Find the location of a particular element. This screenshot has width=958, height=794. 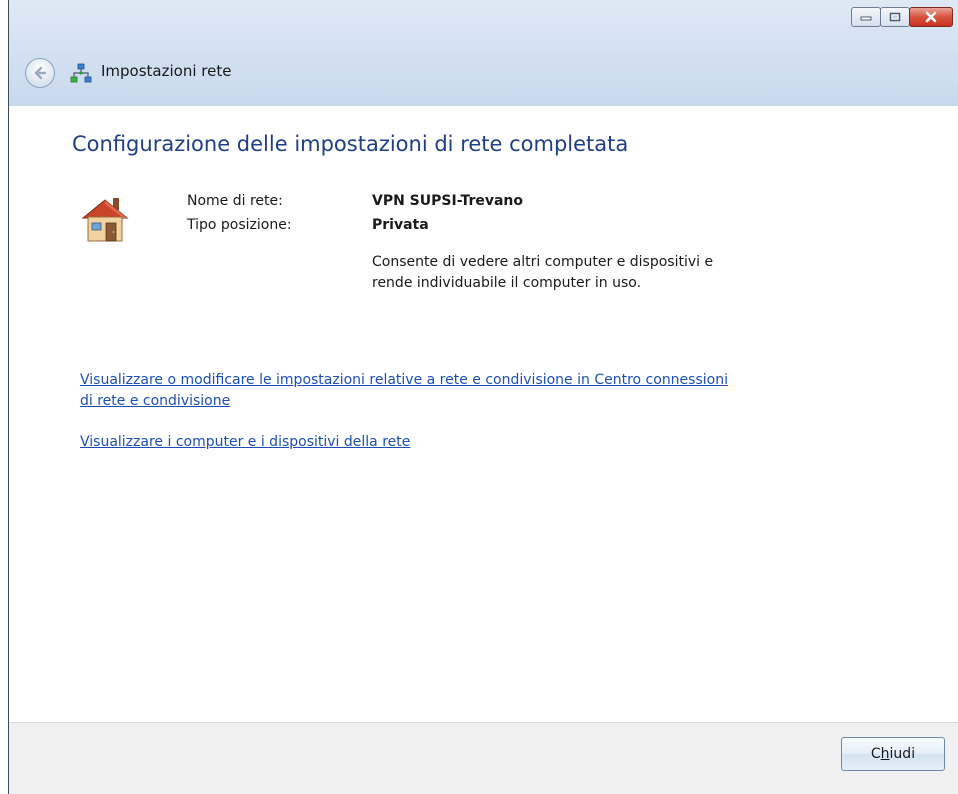

minimize-button is located at coordinates (866, 17).